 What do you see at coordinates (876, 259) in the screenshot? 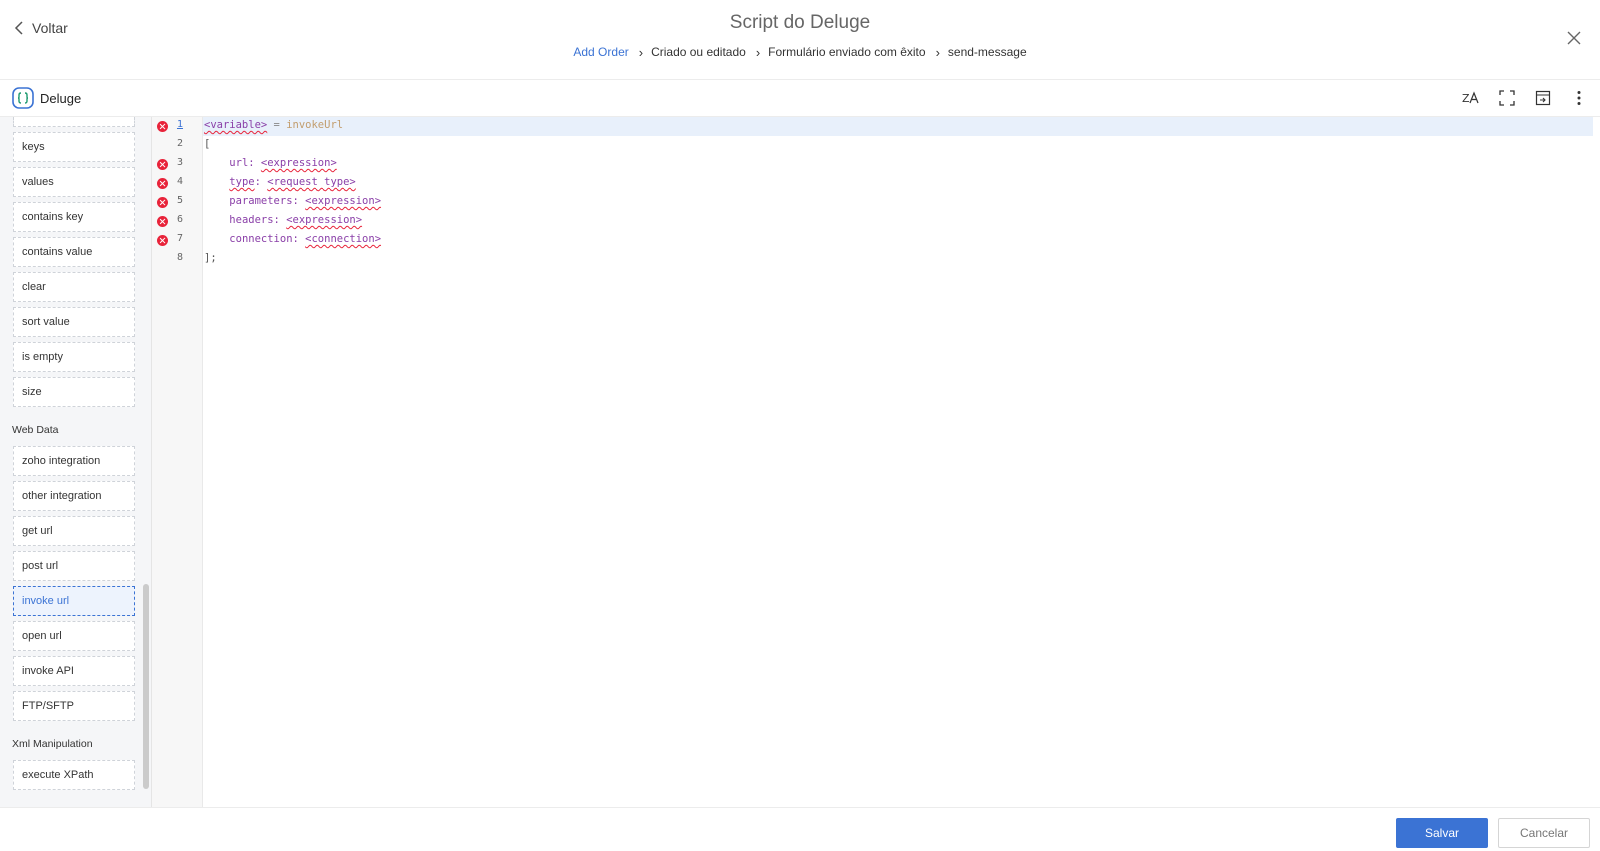
I see `code-line: 8 ];` at bounding box center [876, 259].